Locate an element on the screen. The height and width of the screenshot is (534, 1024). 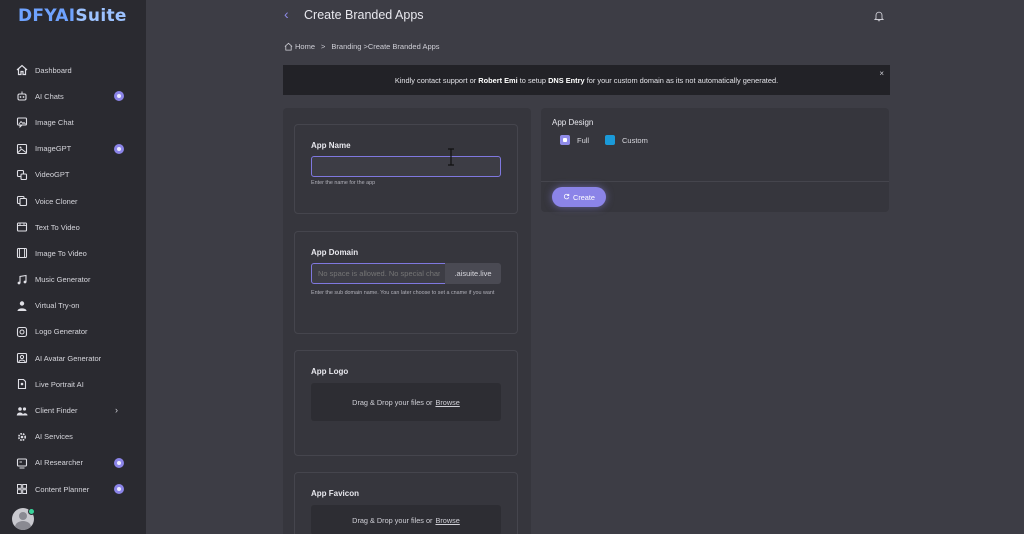
sidebar-item-imagegpt: ImageGPT is located at coordinates (73, 149).